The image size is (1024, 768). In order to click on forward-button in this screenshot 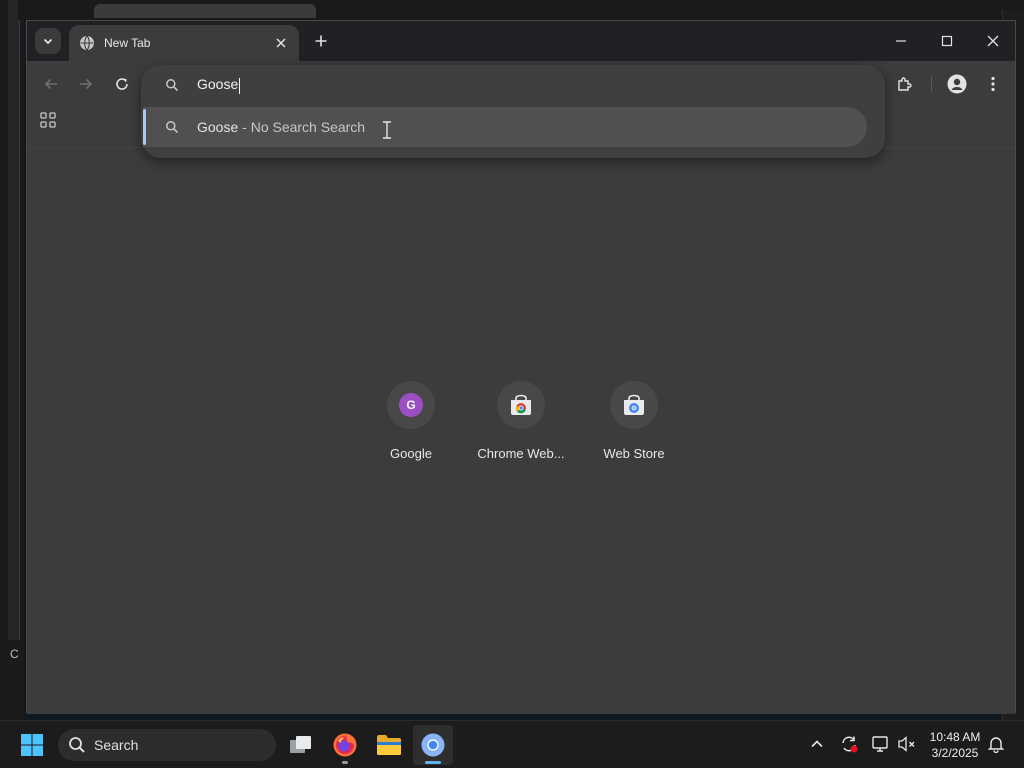, I will do `click(86, 84)`.